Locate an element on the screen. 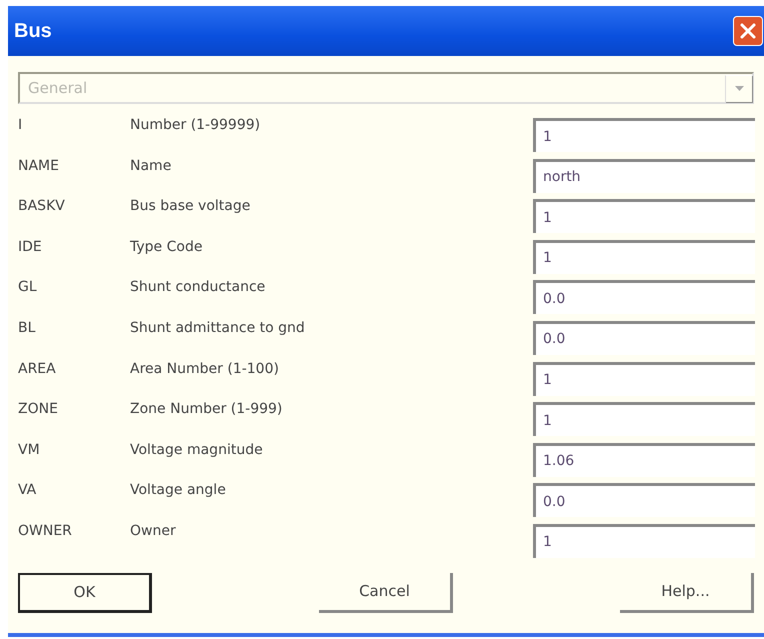  field-code: BASKV is located at coordinates (42, 205).